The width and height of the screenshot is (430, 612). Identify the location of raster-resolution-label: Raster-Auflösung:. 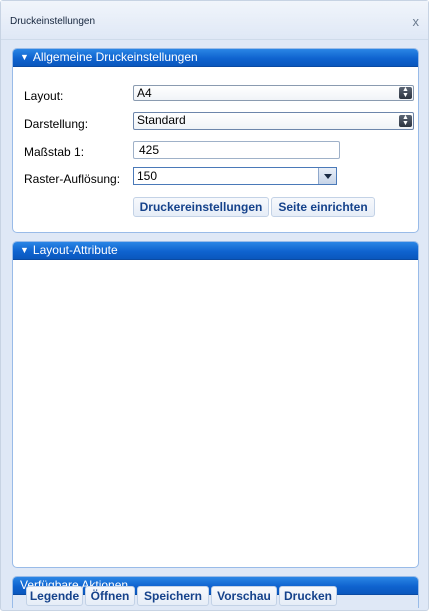
(72, 179).